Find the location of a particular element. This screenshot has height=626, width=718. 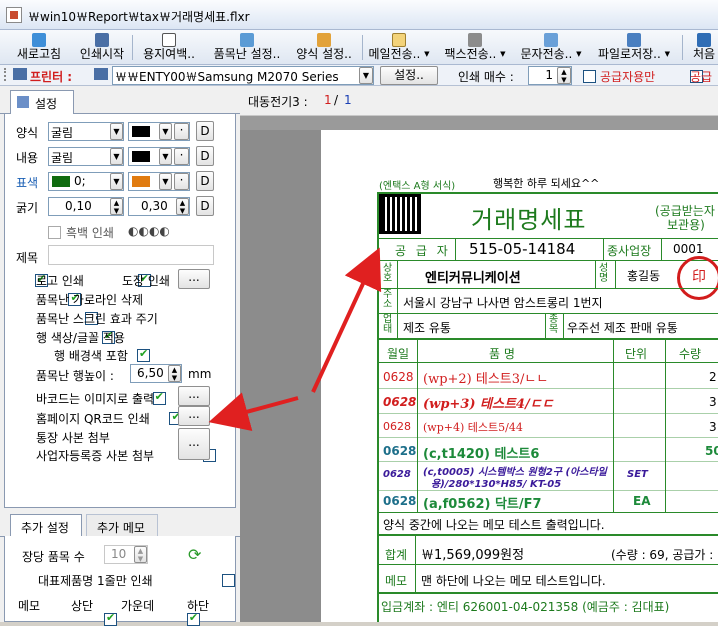

annotation-arrows is located at coordinates (295, 339).